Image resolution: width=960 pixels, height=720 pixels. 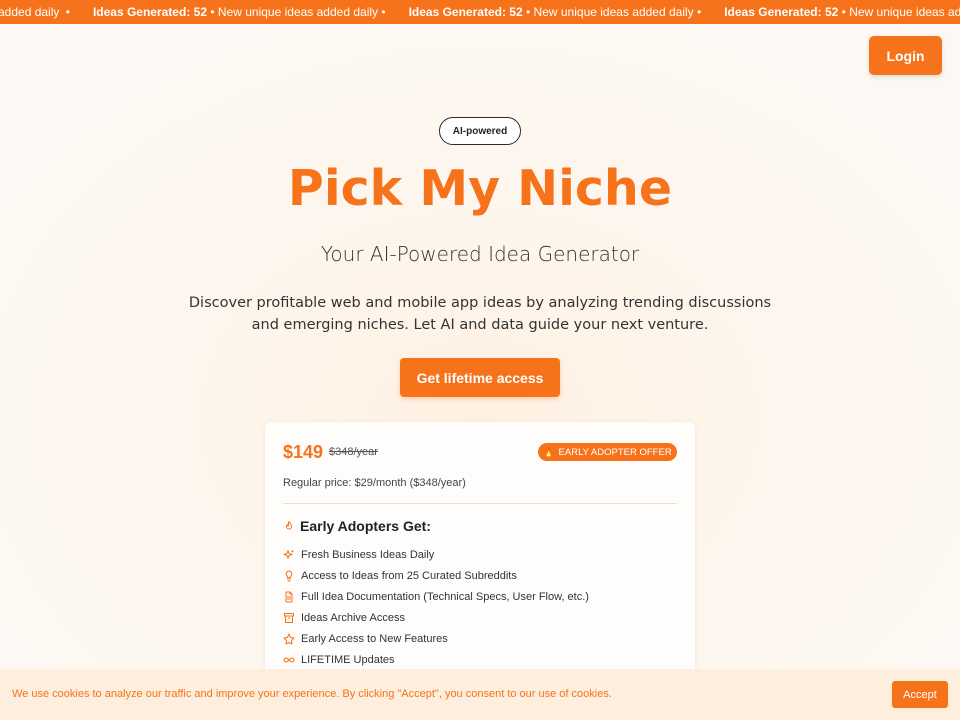 What do you see at coordinates (480, 254) in the screenshot?
I see `page-subtitle: Your AI-Powered Idea Generator` at bounding box center [480, 254].